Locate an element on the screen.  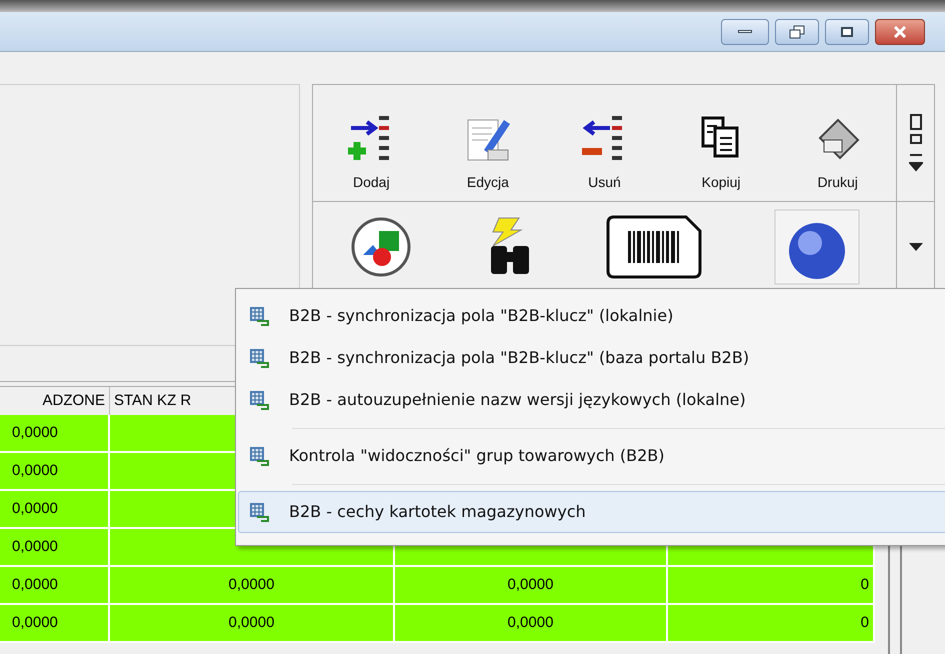
close-icon is located at coordinates (900, 31).